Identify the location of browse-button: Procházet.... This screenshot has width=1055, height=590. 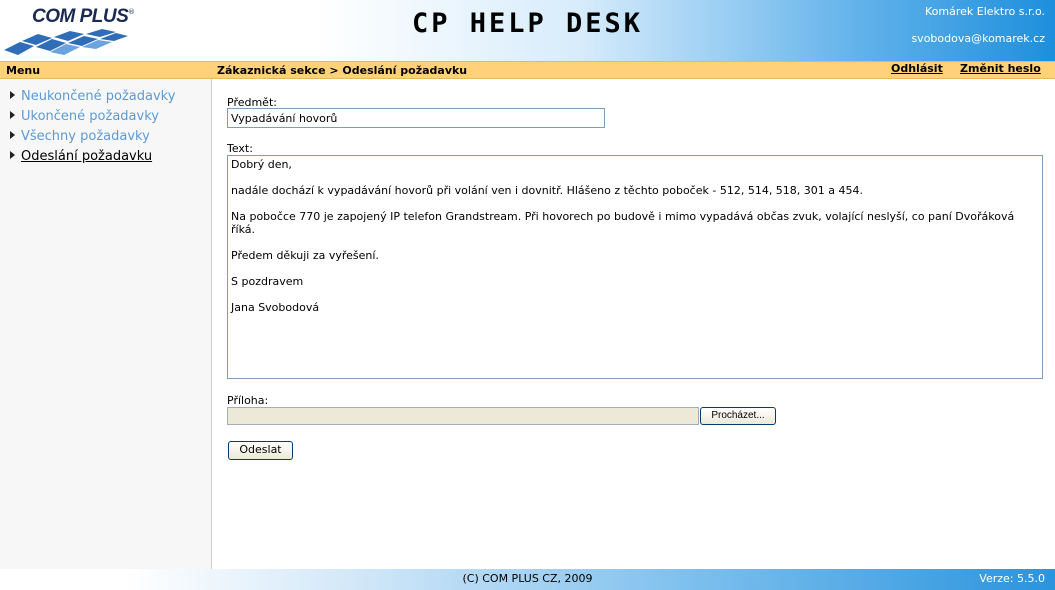
(738, 416).